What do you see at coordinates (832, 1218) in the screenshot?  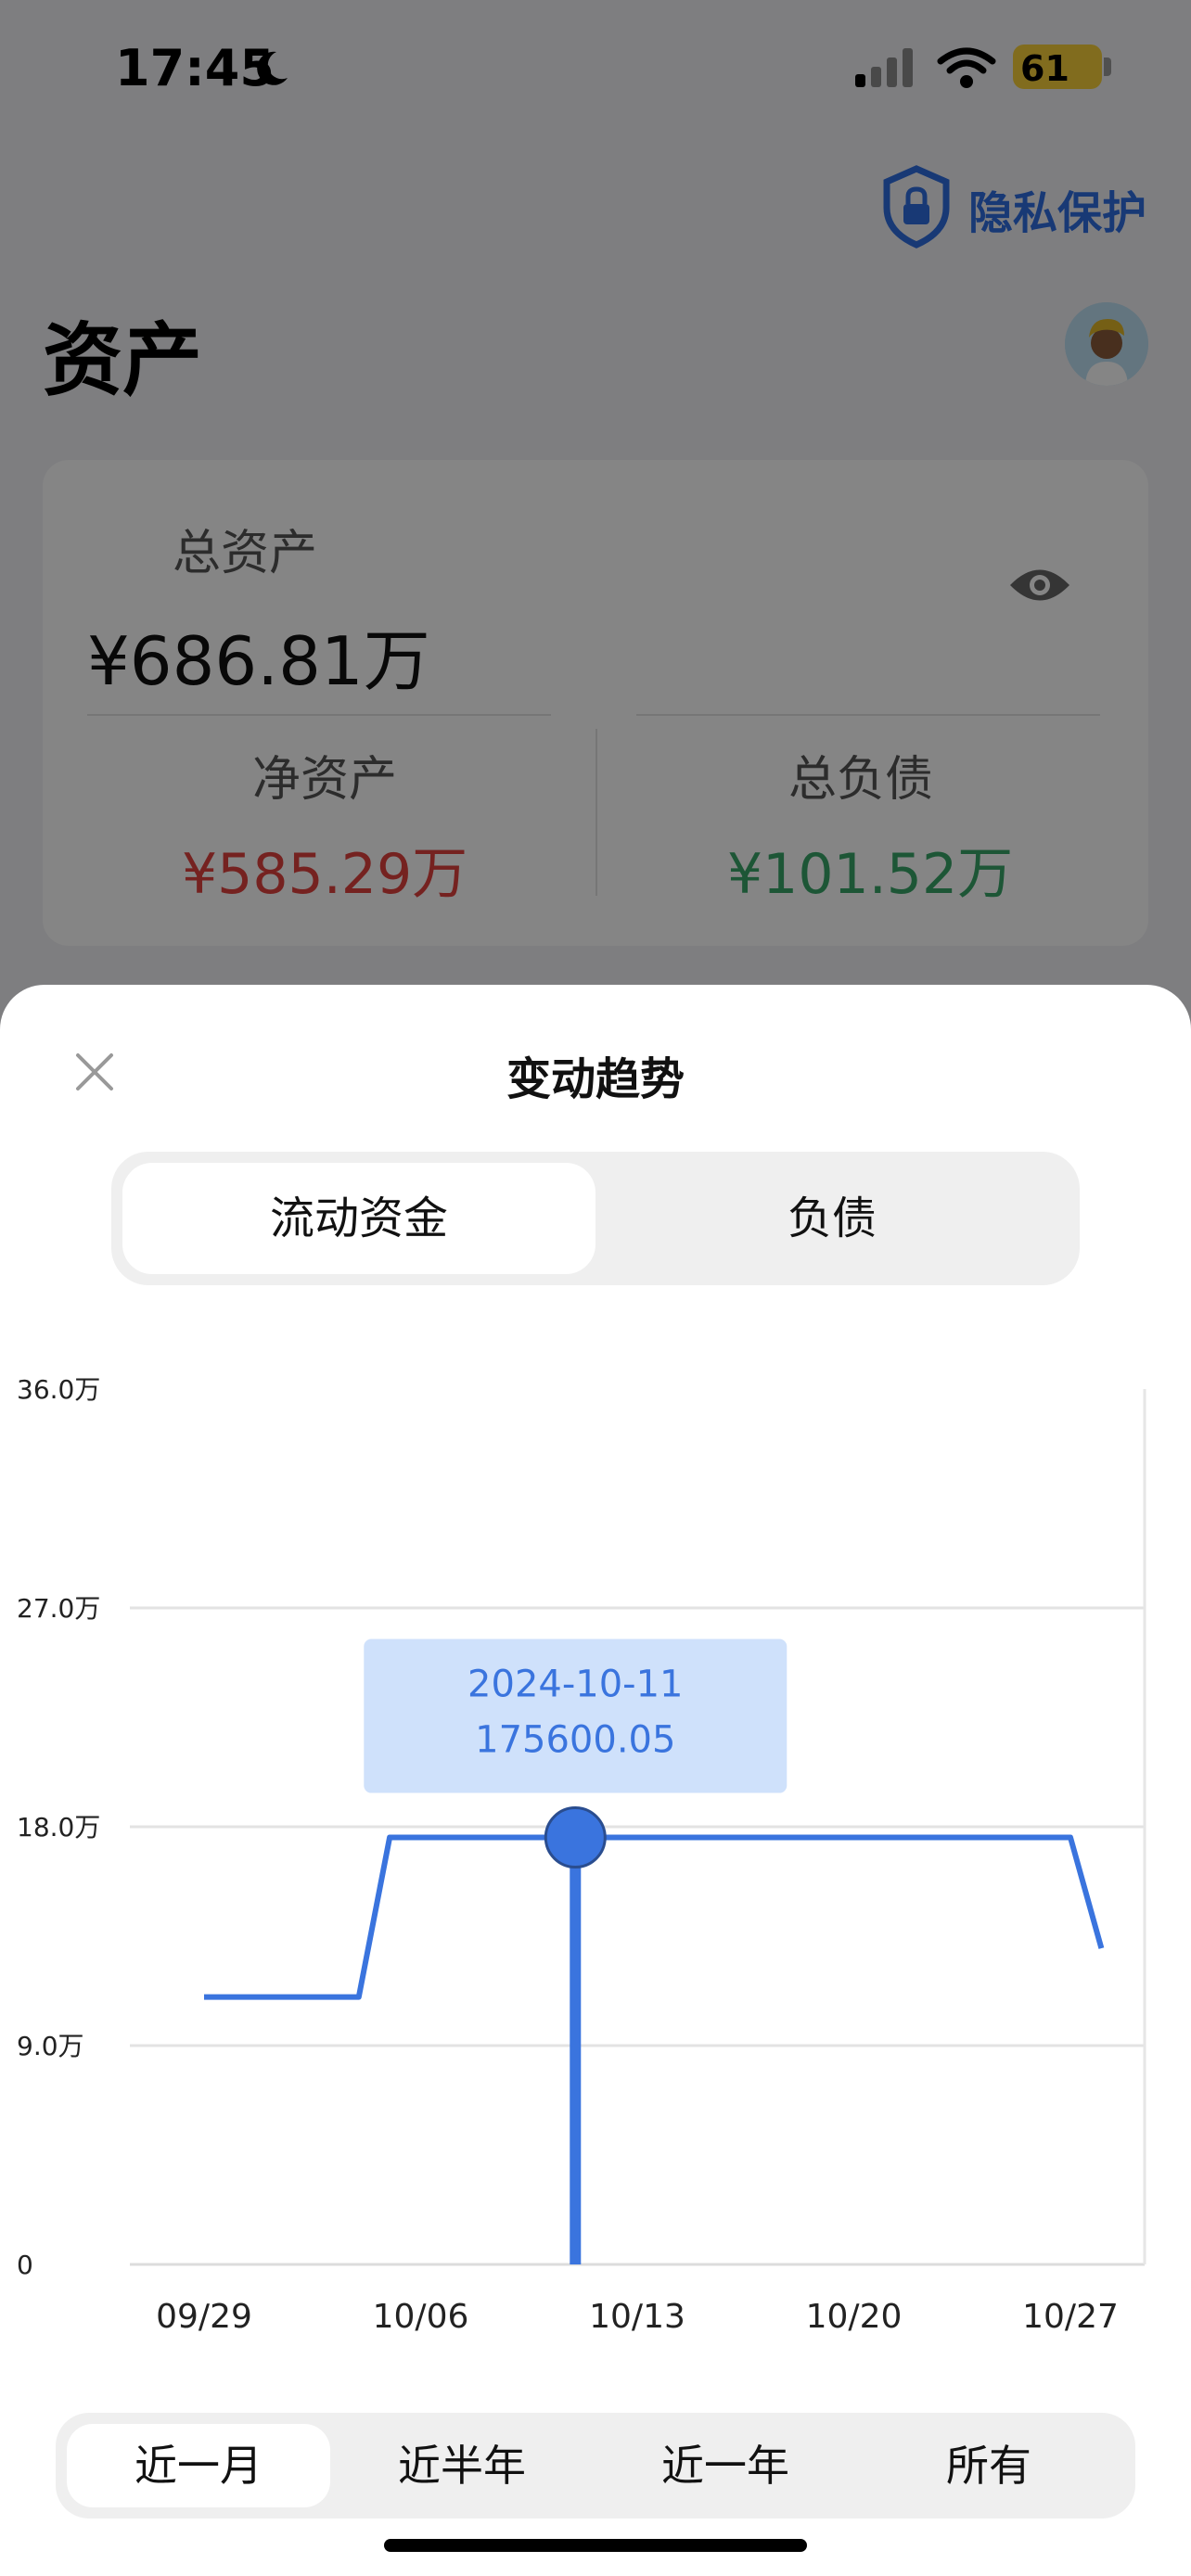 I see `tab-liabilities: 负债` at bounding box center [832, 1218].